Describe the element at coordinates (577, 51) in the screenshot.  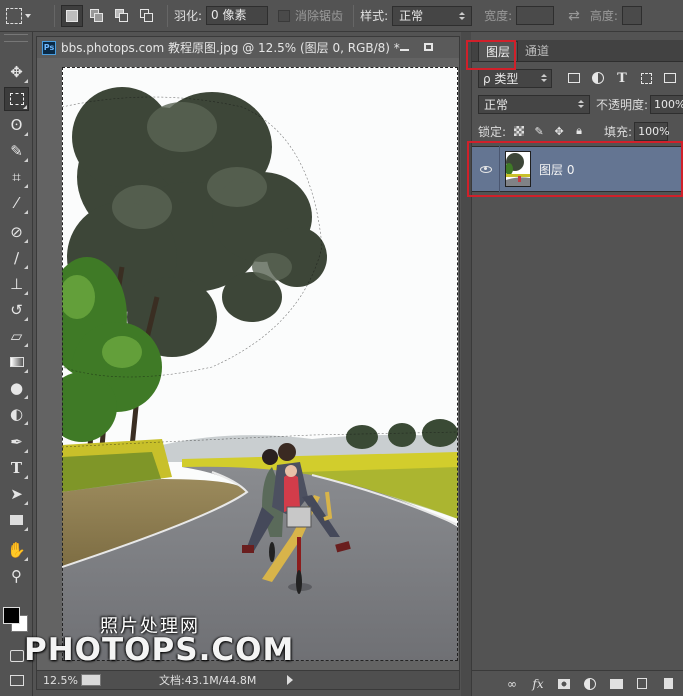
I see `panel-tabs: 图层 通道` at that location.